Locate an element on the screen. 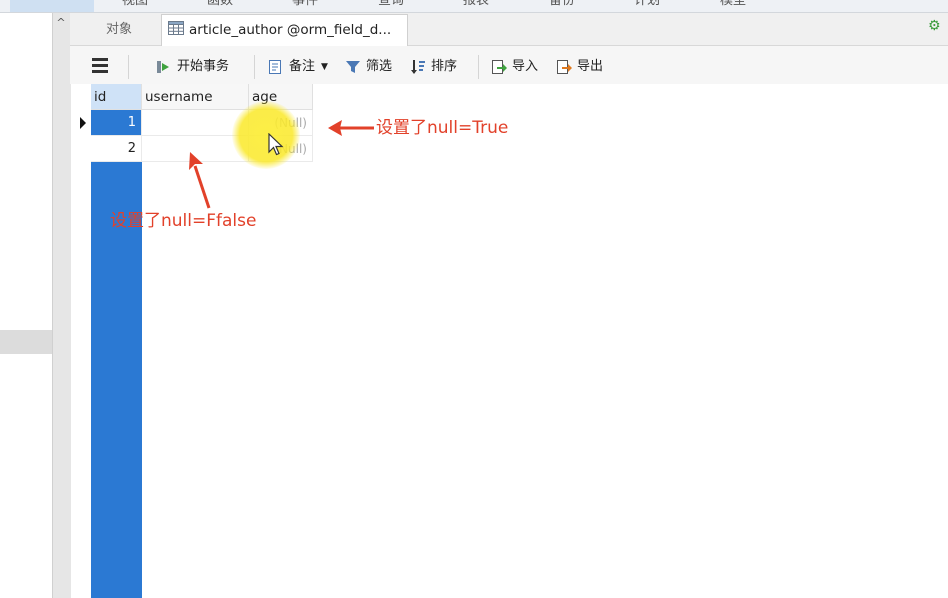 This screenshot has height=598, width=948. column-header-username: username is located at coordinates (195, 97).